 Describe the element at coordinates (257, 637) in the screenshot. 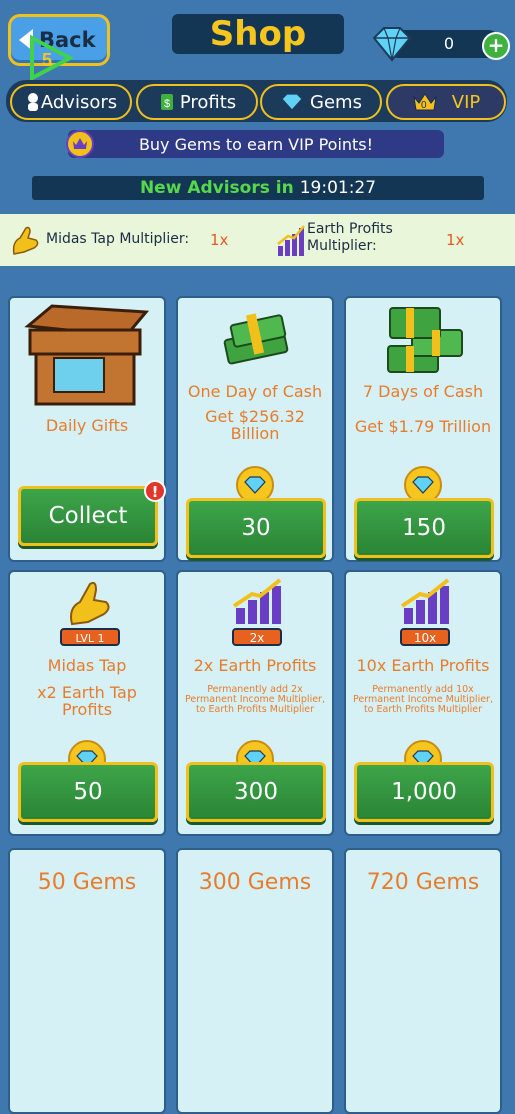

I see `earth-2x-badge: 2x` at that location.